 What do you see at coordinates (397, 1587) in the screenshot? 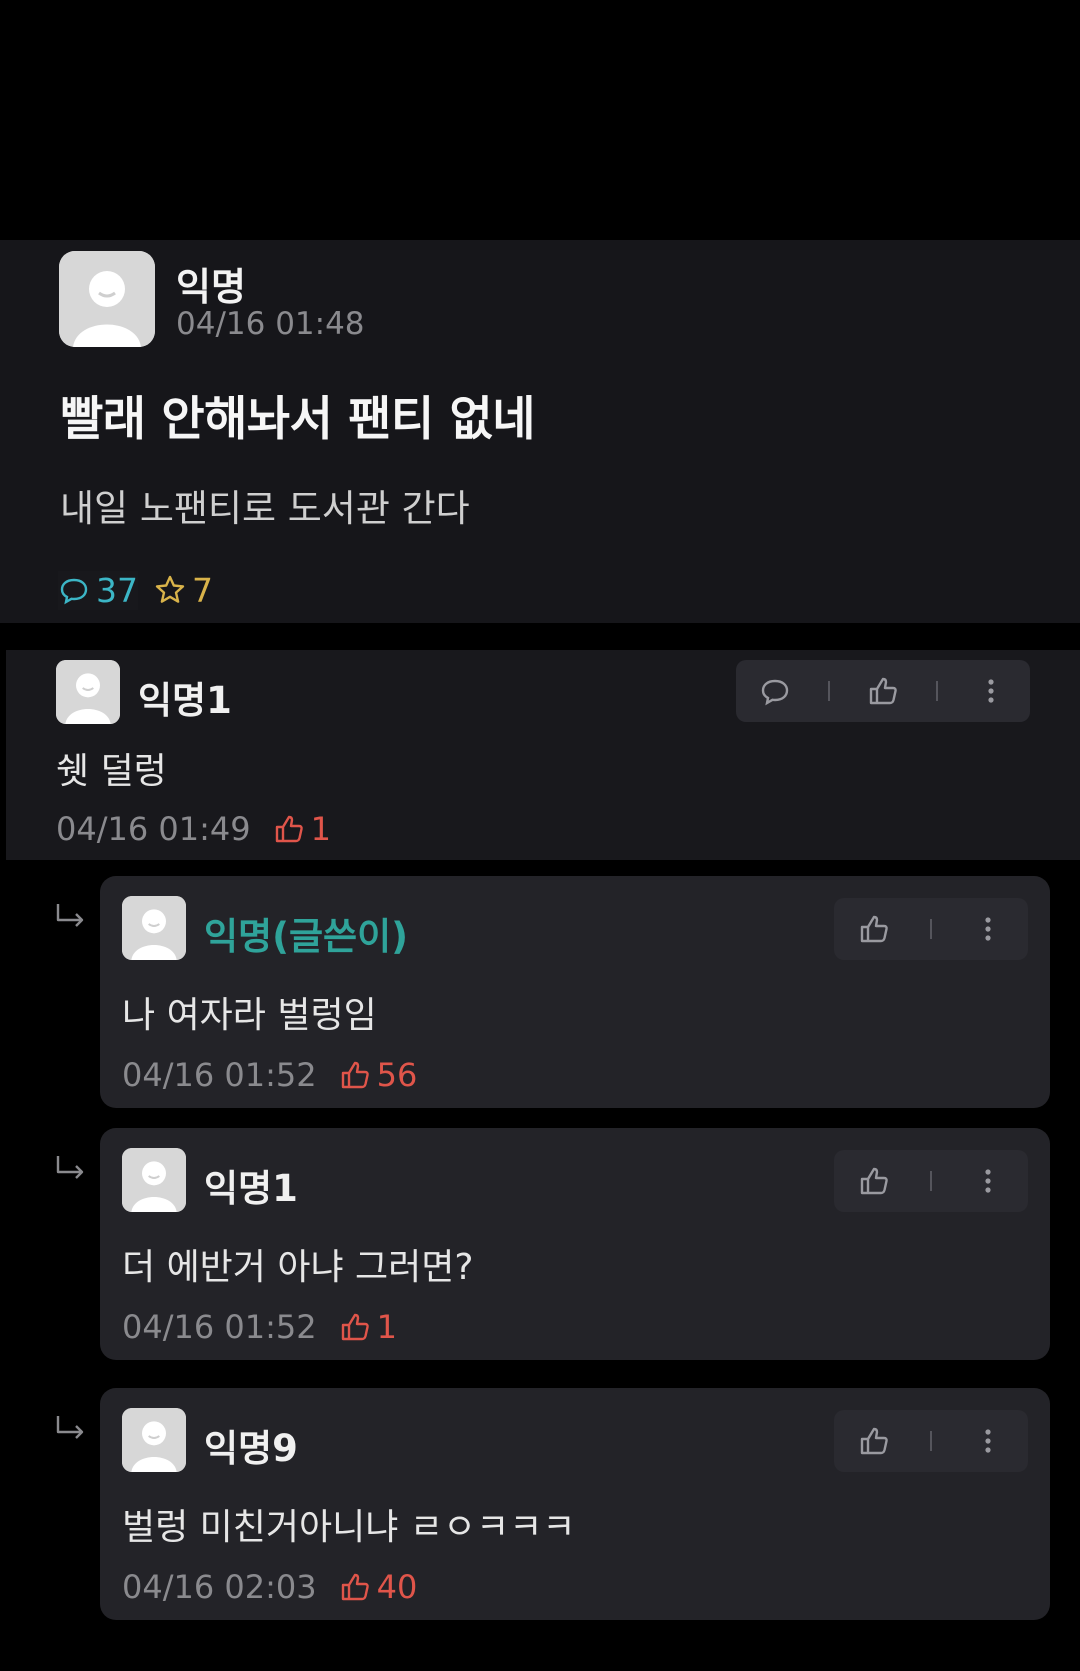
I see `reply-like-value: 40` at bounding box center [397, 1587].